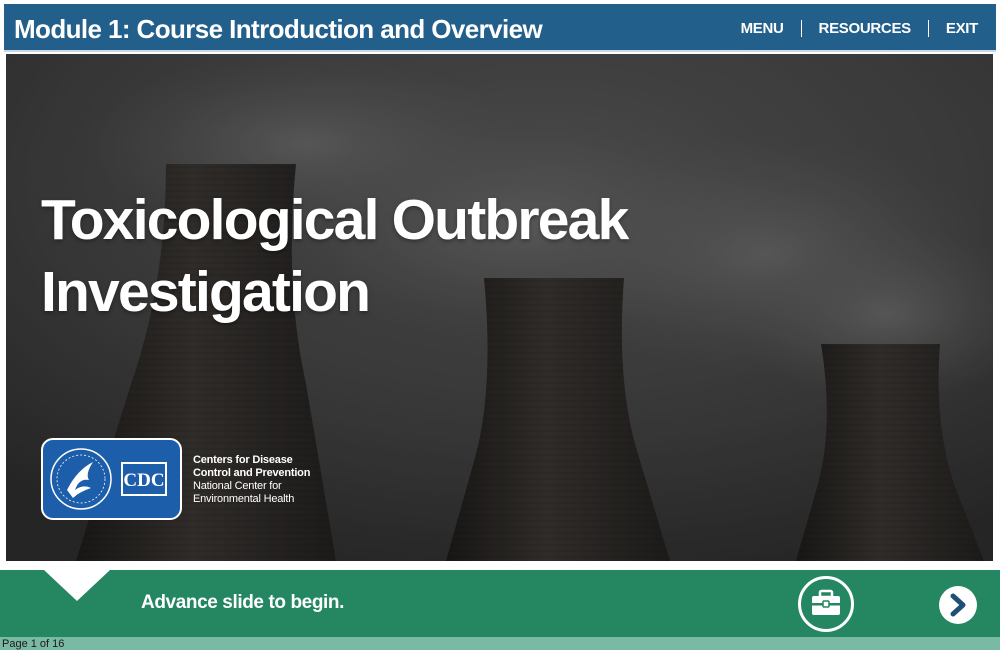  I want to click on page-indicator: Page 1 of 16, so click(33, 644).